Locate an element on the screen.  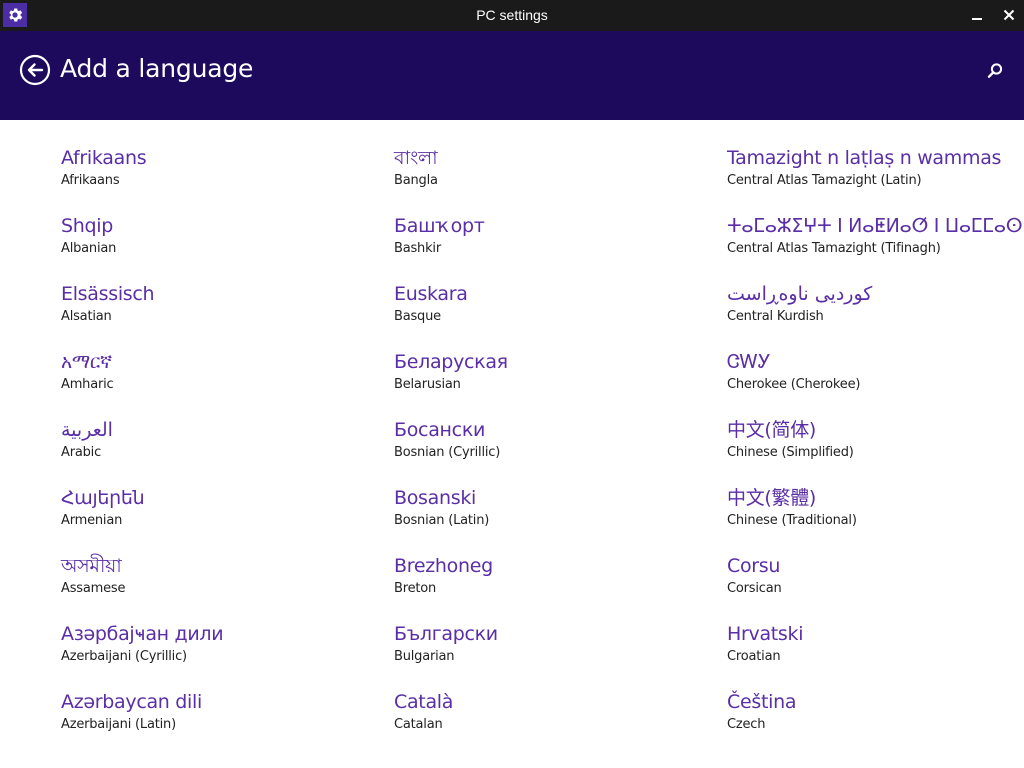
language-item: Bosanski Bosnian (Latin) is located at coordinates (554, 520).